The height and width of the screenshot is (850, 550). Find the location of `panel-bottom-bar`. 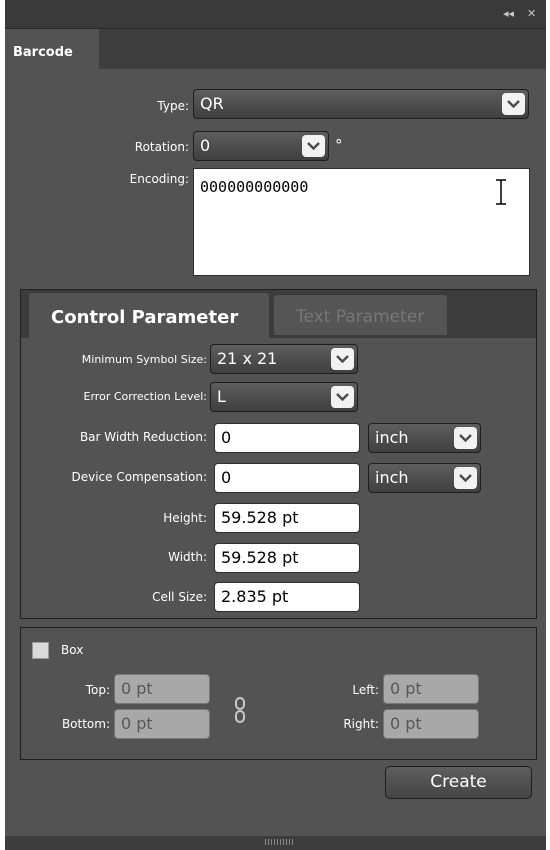

panel-bottom-bar is located at coordinates (275, 843).